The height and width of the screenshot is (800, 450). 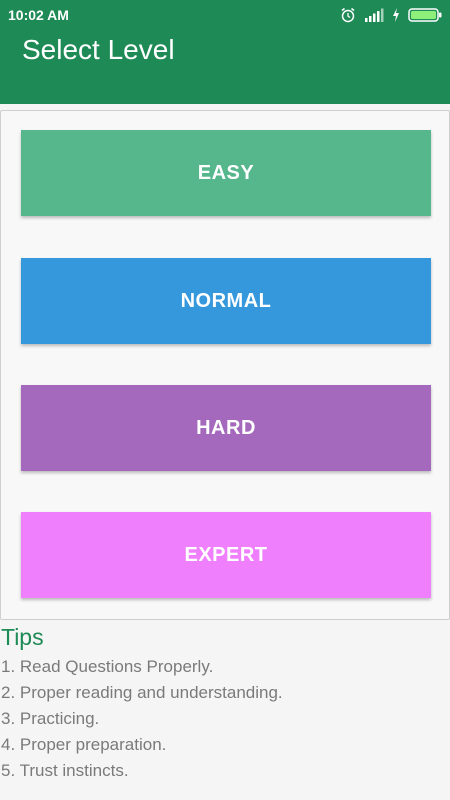 What do you see at coordinates (225, 15) in the screenshot?
I see `status-bar: 10:02 AM` at bounding box center [225, 15].